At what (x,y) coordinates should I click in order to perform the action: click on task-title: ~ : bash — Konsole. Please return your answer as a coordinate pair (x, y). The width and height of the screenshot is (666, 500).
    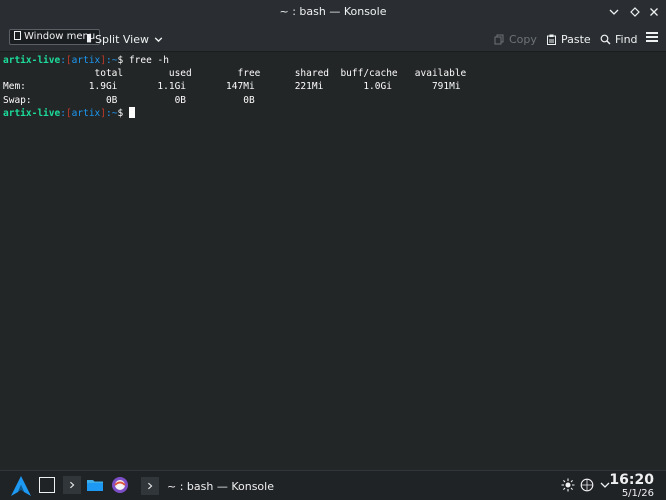
    Looking at the image, I should click on (220, 486).